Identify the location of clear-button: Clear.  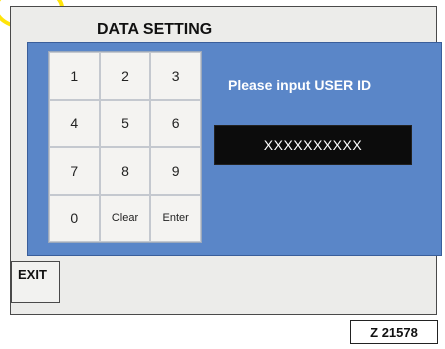
(125, 218).